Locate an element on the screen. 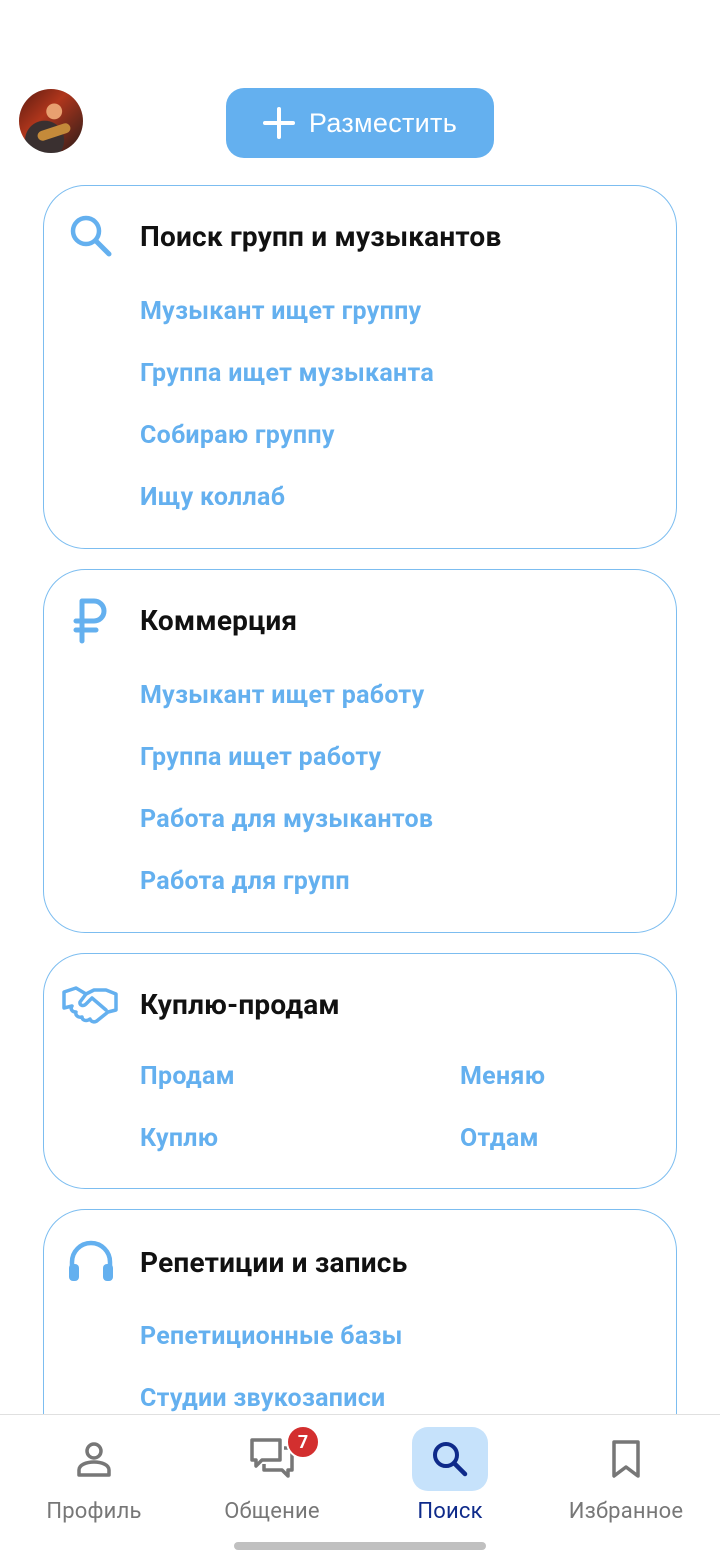 Image resolution: width=720 pixels, height=1560 pixels. link-exchange: Меняю is located at coordinates (502, 1076).